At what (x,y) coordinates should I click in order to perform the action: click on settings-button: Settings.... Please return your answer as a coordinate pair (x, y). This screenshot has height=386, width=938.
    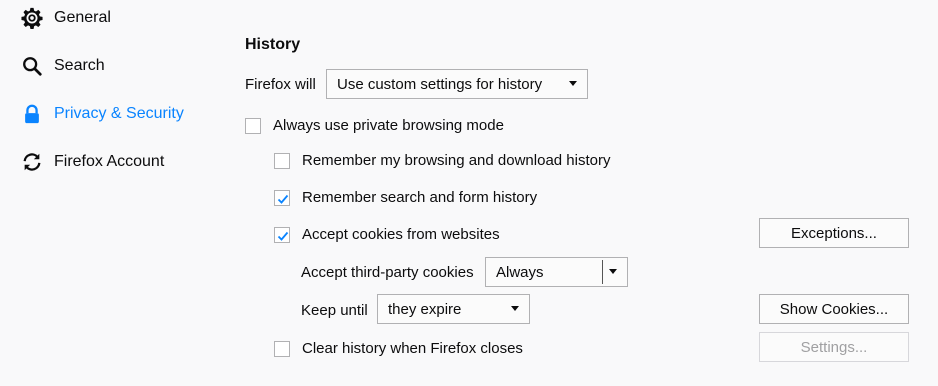
    Looking at the image, I should click on (834, 347).